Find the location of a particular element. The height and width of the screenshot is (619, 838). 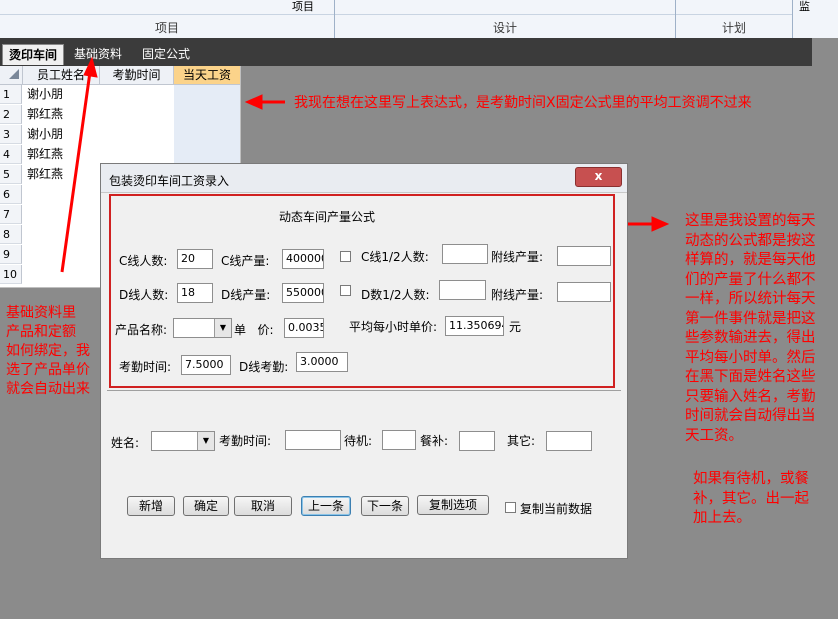

c-half-input is located at coordinates (465, 254).